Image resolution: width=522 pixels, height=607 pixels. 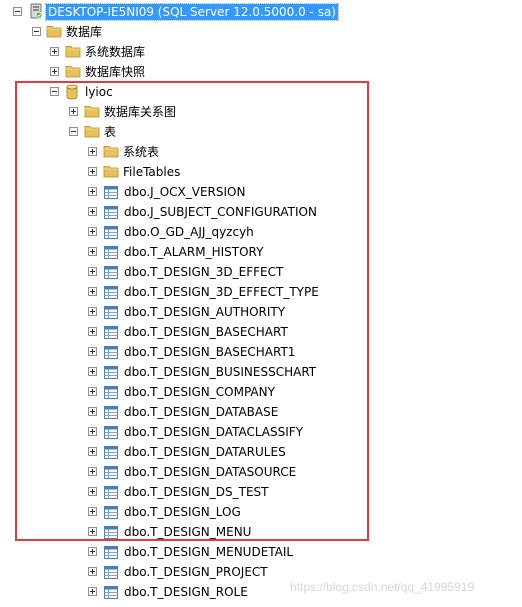 What do you see at coordinates (208, 552) in the screenshot?
I see `table-label: dbo.T_DESIGN_MENUDETAIL` at bounding box center [208, 552].